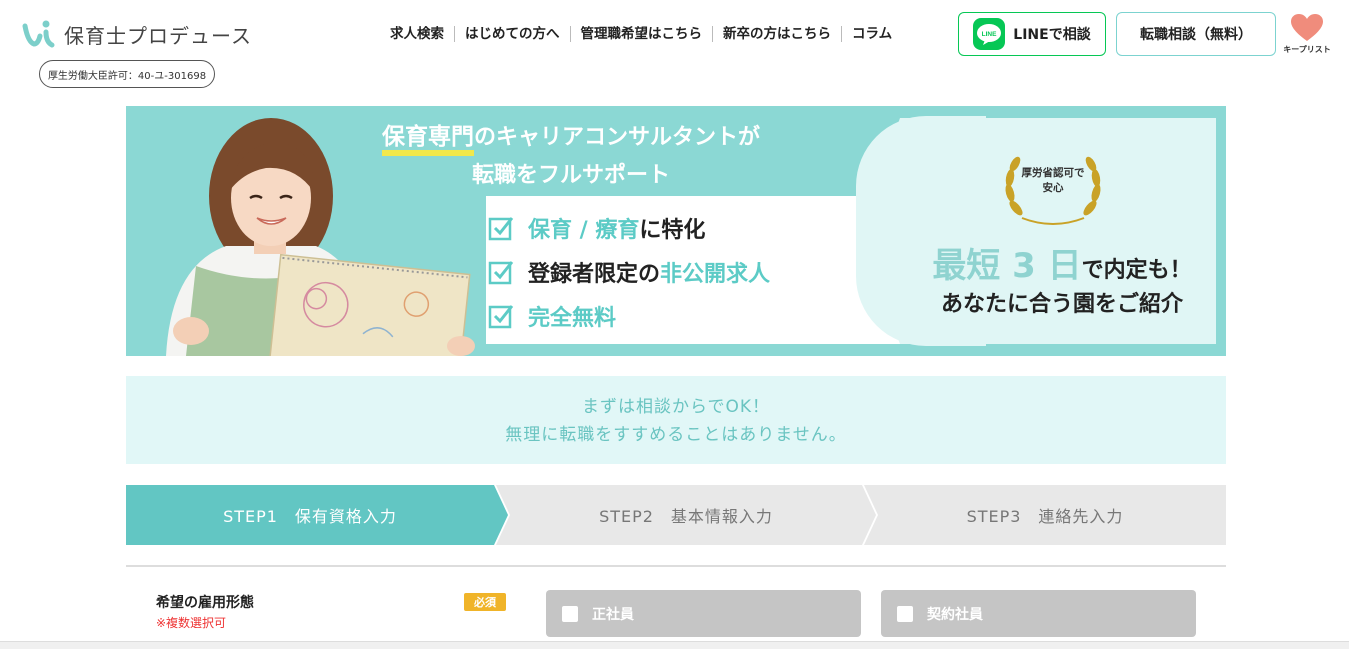  What do you see at coordinates (158, 35) in the screenshot?
I see `logo-text: 保育士プロデュース` at bounding box center [158, 35].